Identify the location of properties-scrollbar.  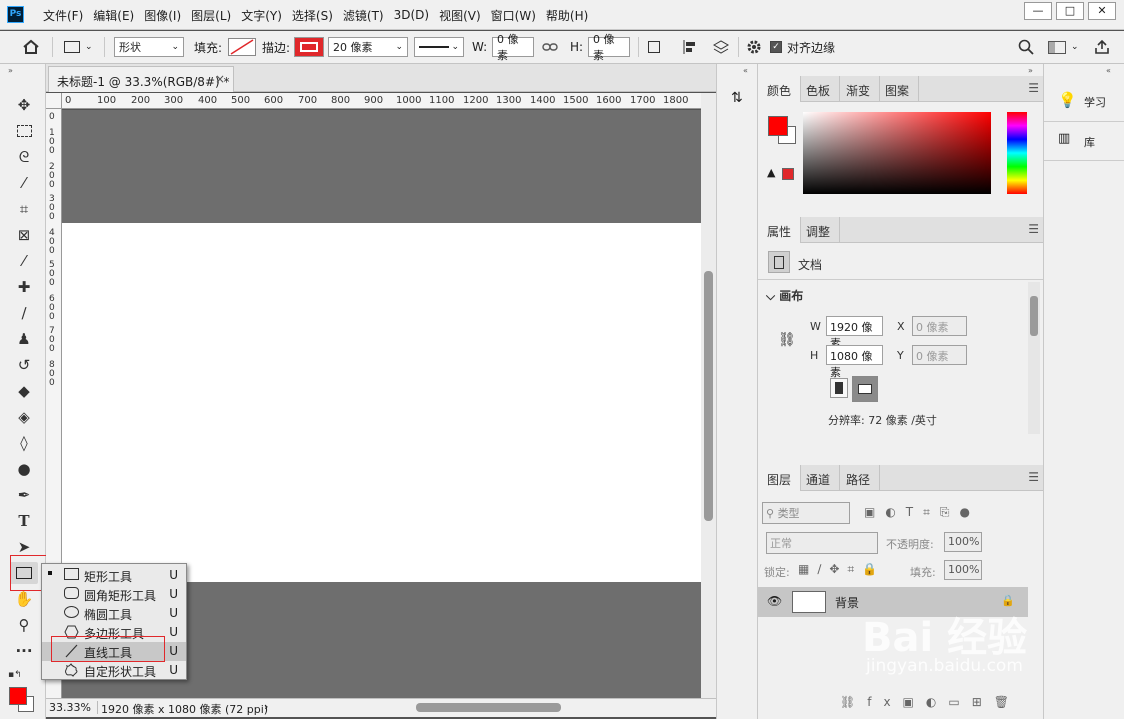
(1034, 358).